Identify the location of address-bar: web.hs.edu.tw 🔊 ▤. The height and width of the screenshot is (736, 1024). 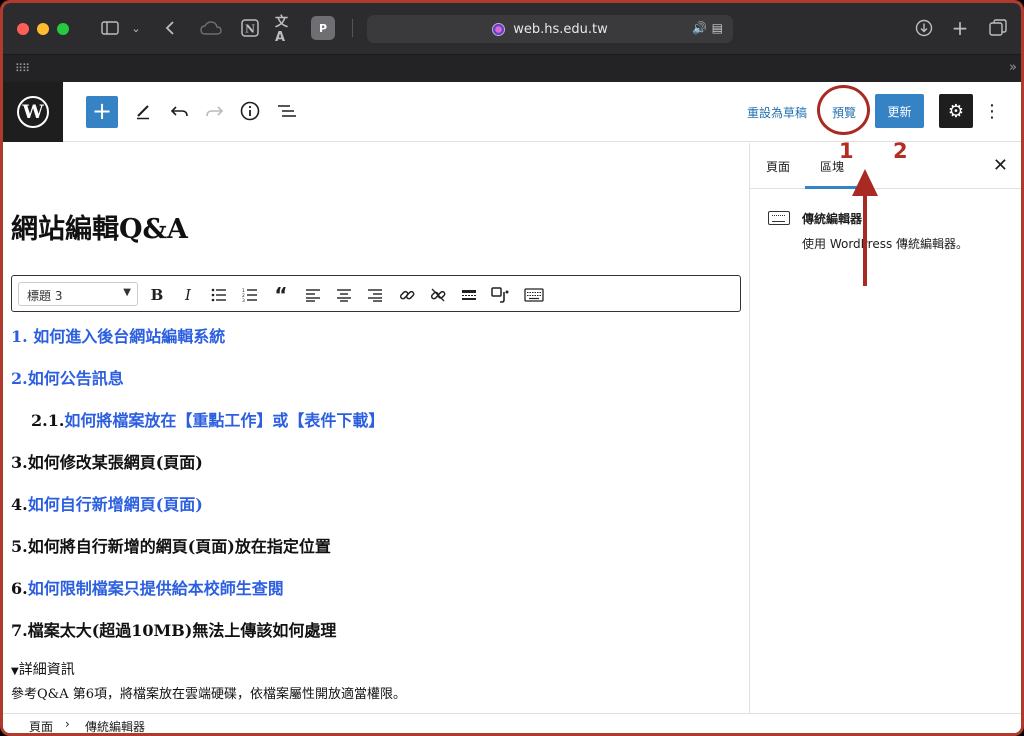
(550, 29).